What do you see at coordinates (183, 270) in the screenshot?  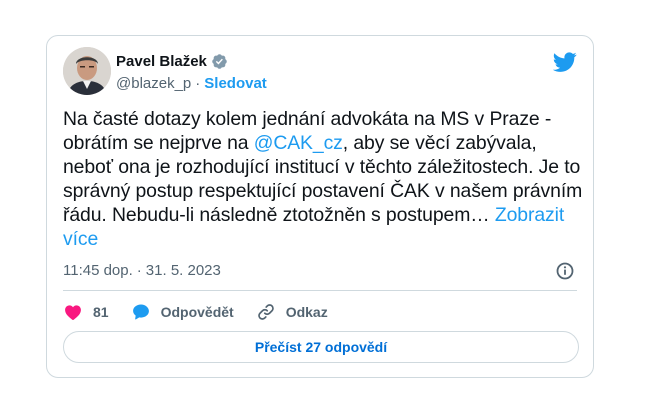 I see `tweet-date: 31. 5. 2023` at bounding box center [183, 270].